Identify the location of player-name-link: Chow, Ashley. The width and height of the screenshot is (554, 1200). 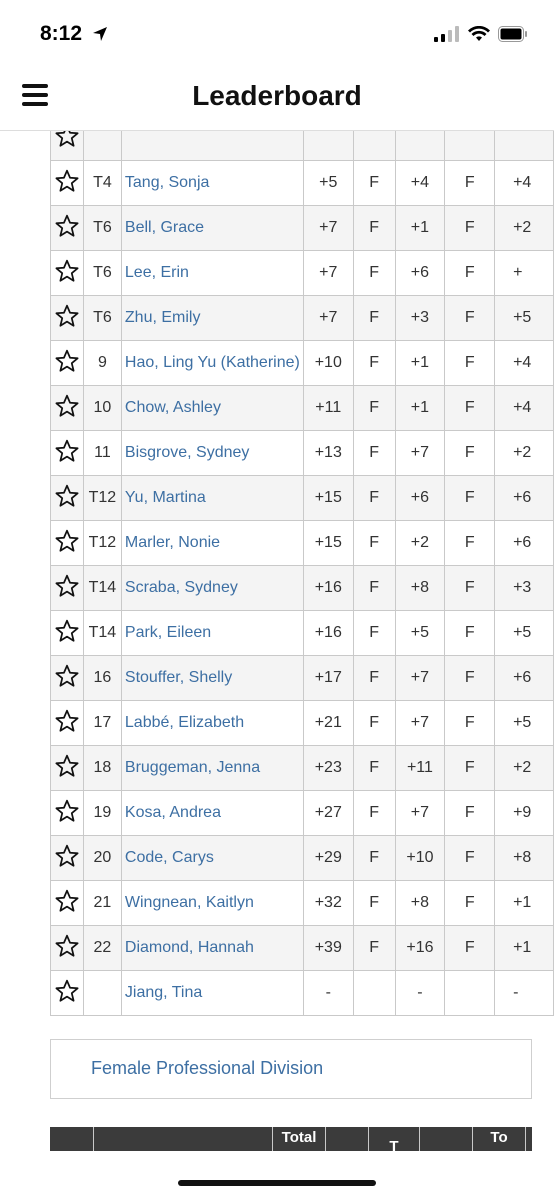
(212, 408).